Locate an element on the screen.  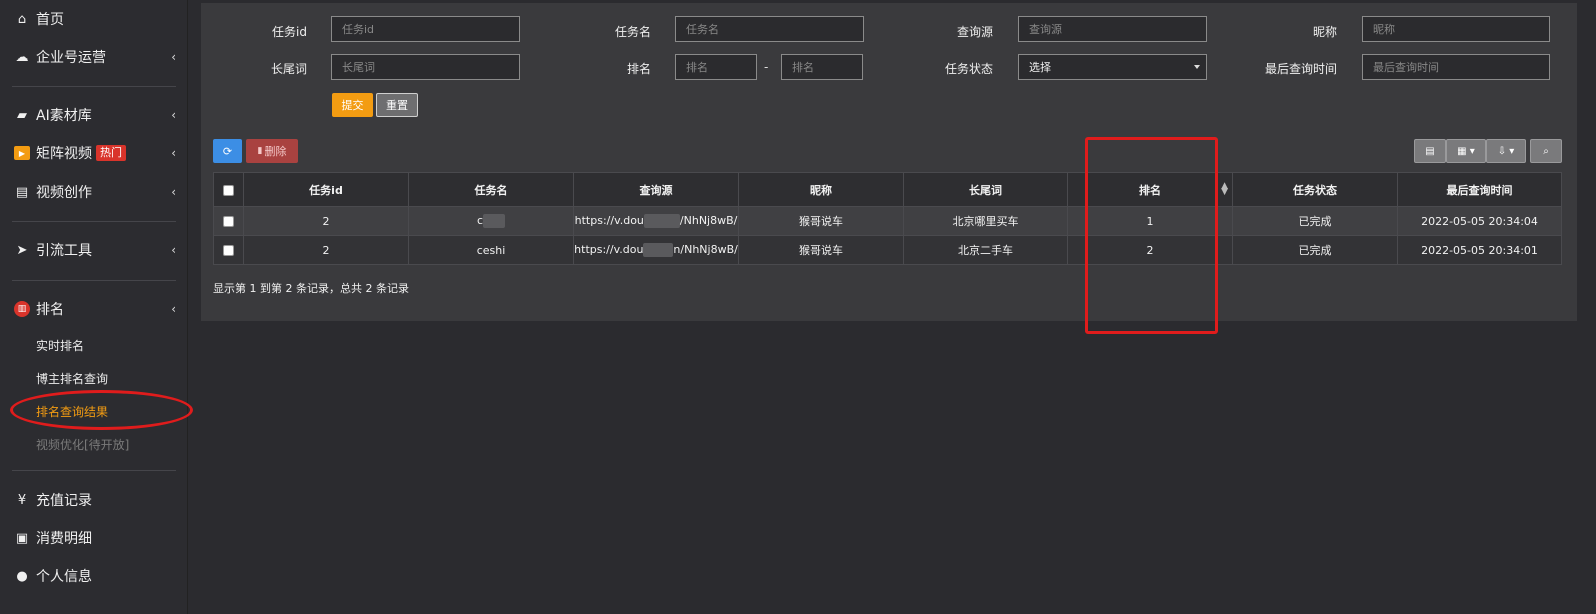
cell-source-suffix: /NhNj8wB/ is located at coordinates (708, 220).